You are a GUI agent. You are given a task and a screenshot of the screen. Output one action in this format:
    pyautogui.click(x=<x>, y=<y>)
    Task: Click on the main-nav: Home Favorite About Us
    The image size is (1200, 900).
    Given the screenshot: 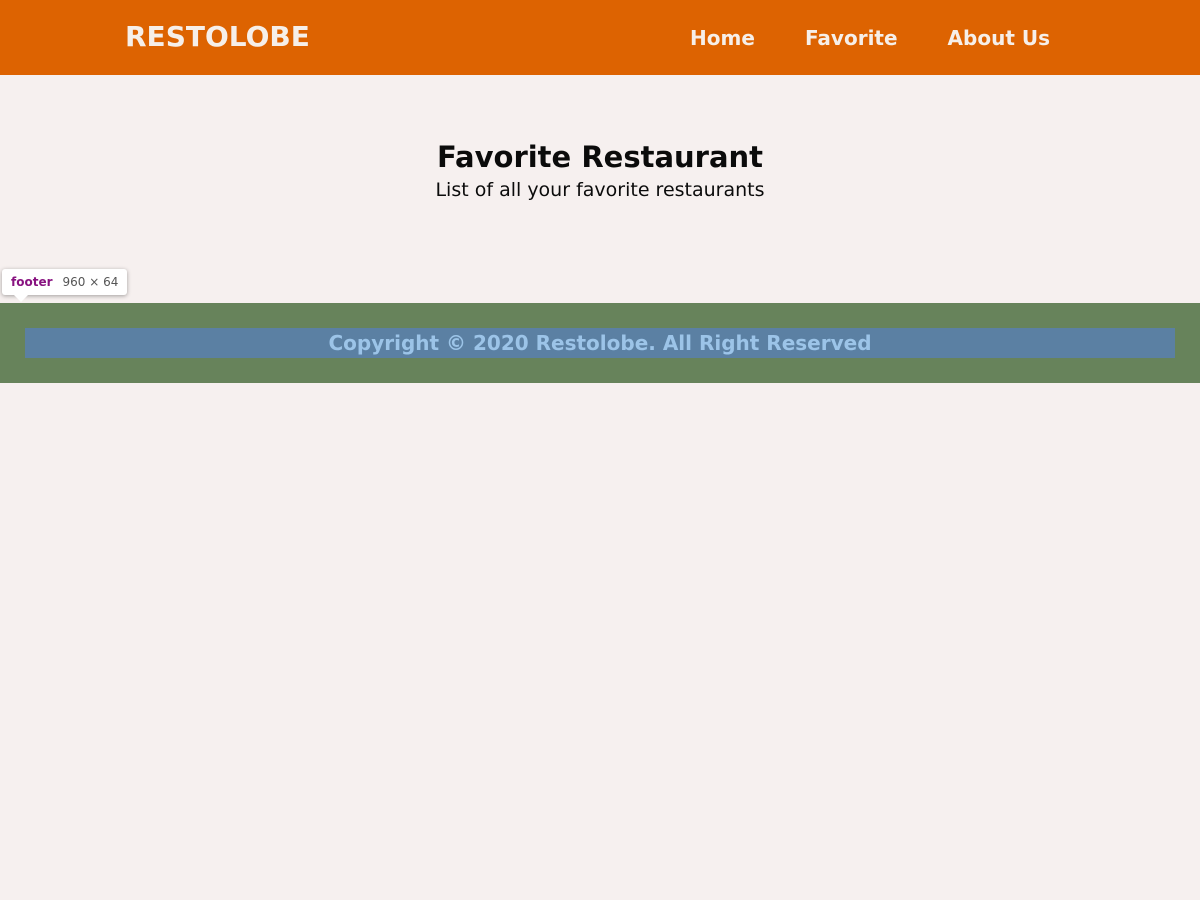 What is the action you would take?
    pyautogui.click(x=870, y=38)
    